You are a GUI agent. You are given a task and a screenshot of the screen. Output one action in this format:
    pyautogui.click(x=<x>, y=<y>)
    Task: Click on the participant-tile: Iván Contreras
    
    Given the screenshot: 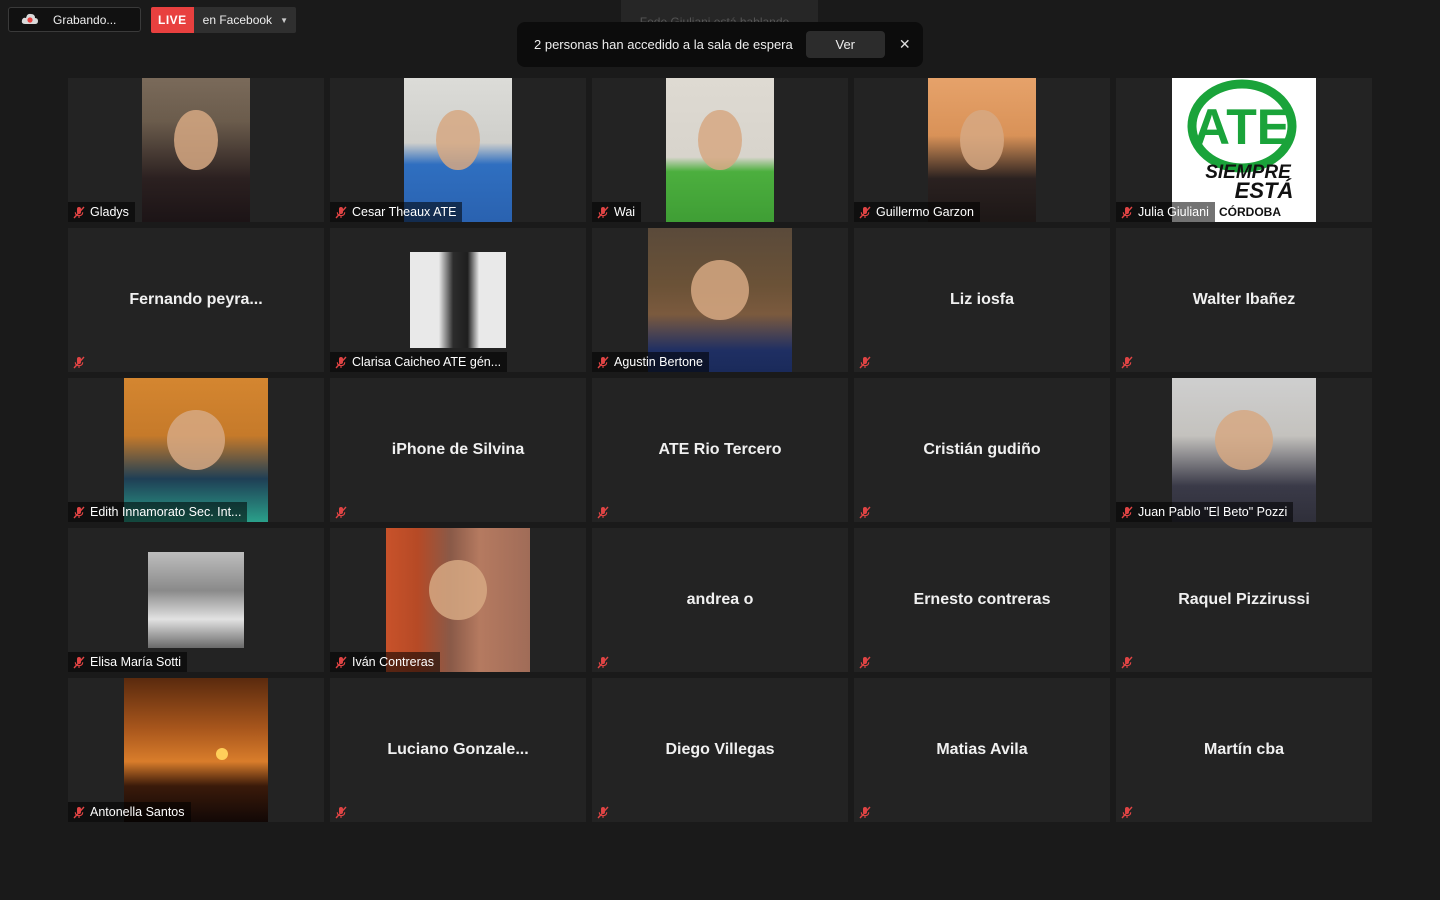 What is the action you would take?
    pyautogui.click(x=458, y=600)
    